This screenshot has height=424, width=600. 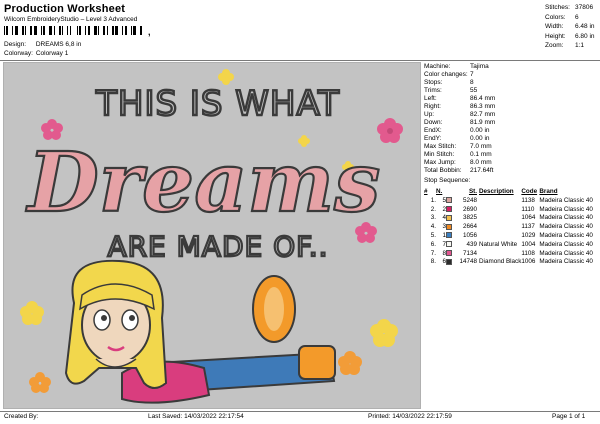 What do you see at coordinates (570, 36) in the screenshot?
I see `stat-height: Height: 6.80 in` at bounding box center [570, 36].